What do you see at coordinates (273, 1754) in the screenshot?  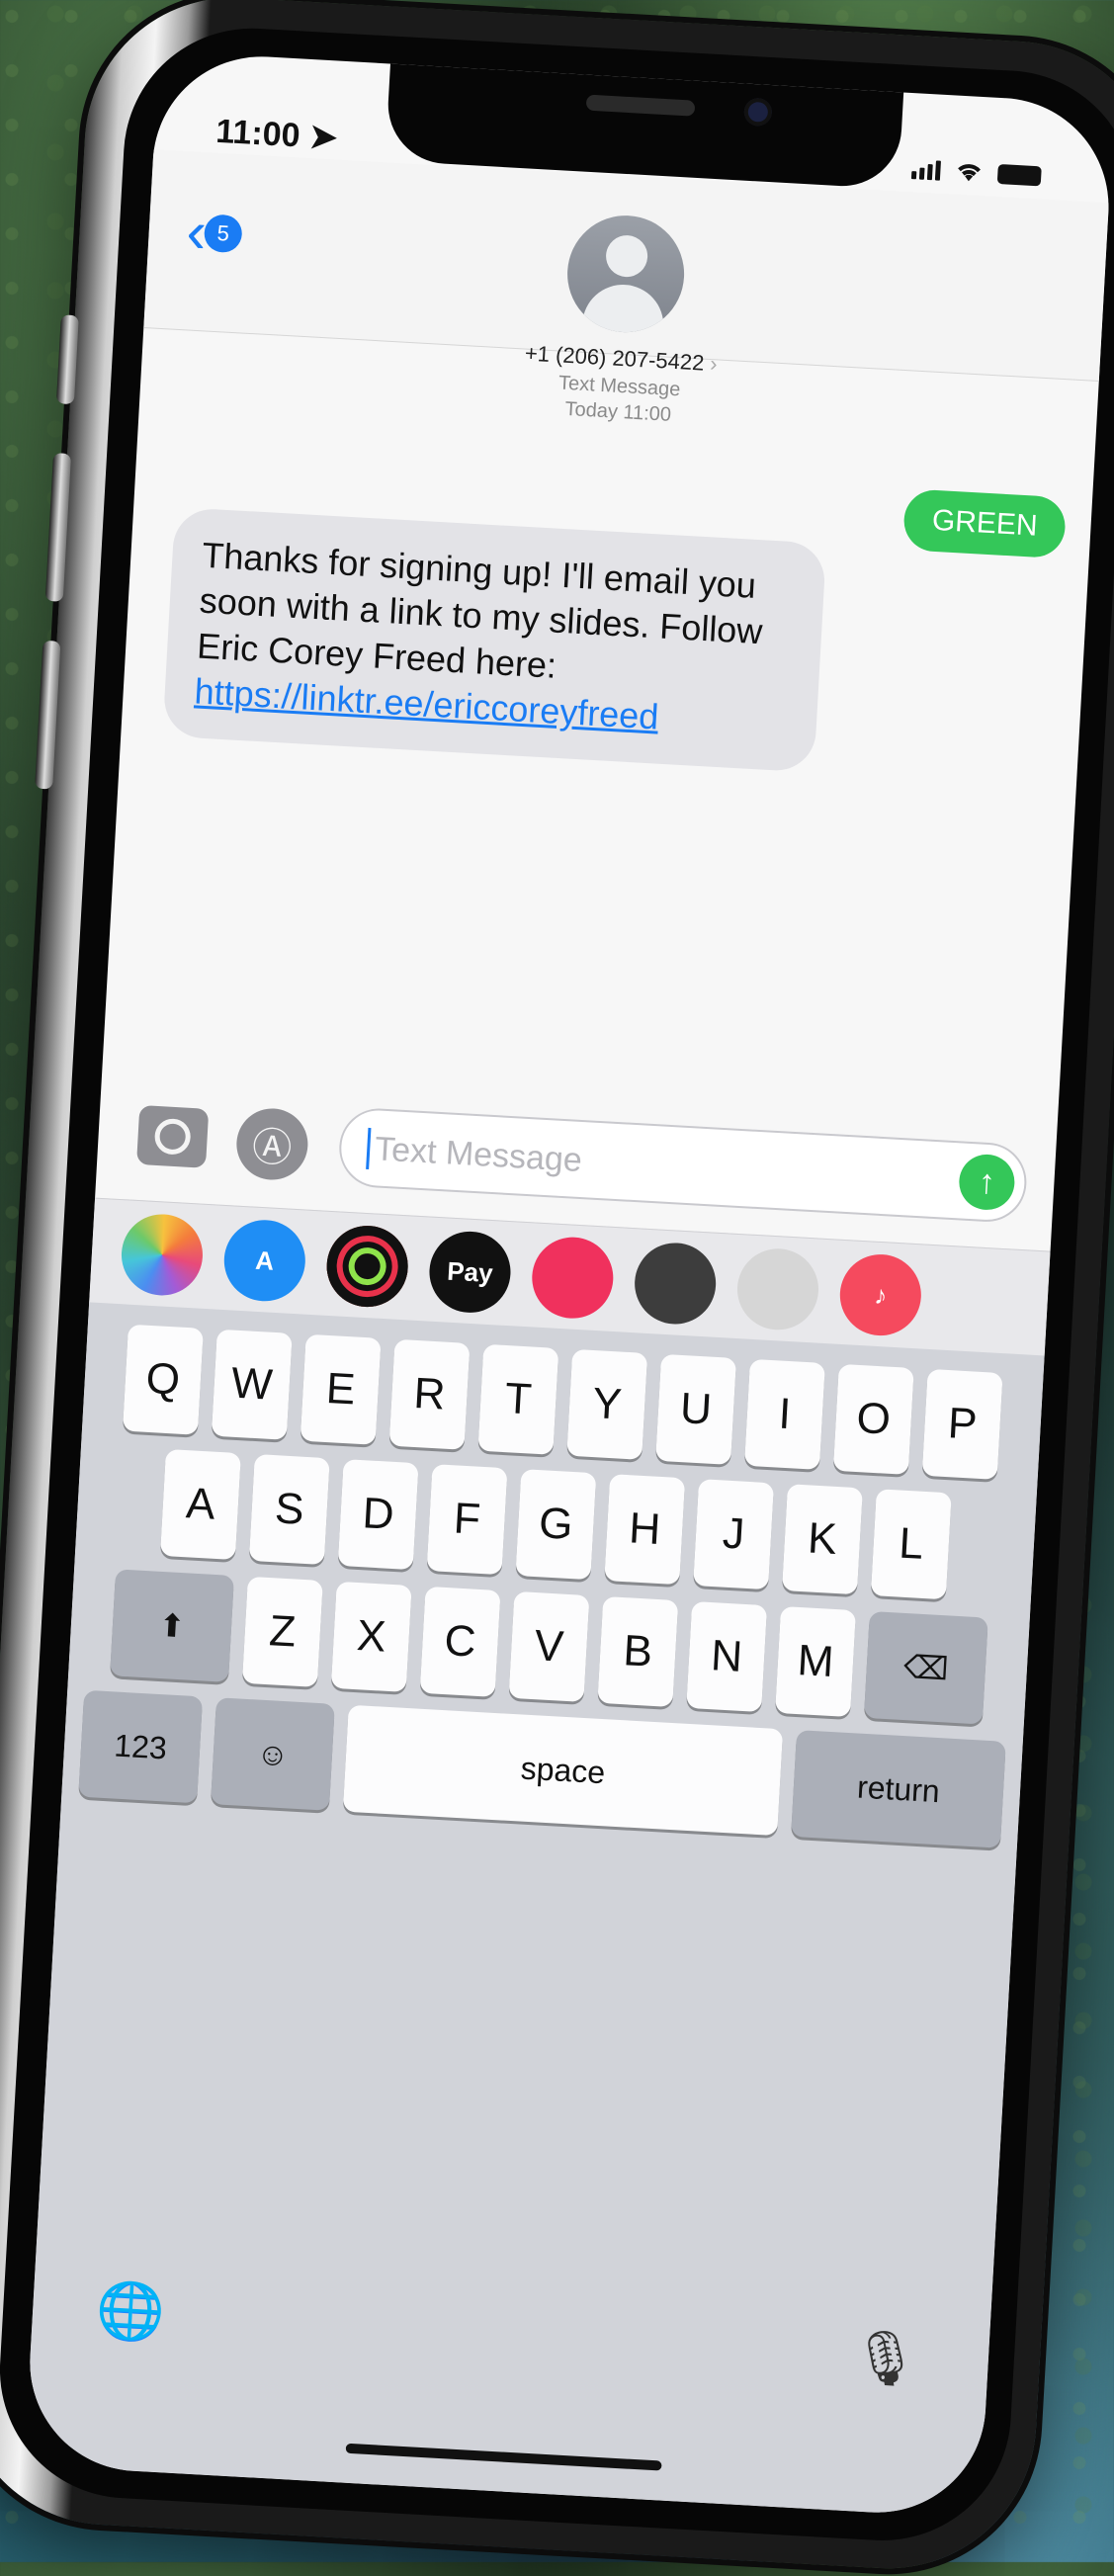 I see `emoji-key: ☺` at bounding box center [273, 1754].